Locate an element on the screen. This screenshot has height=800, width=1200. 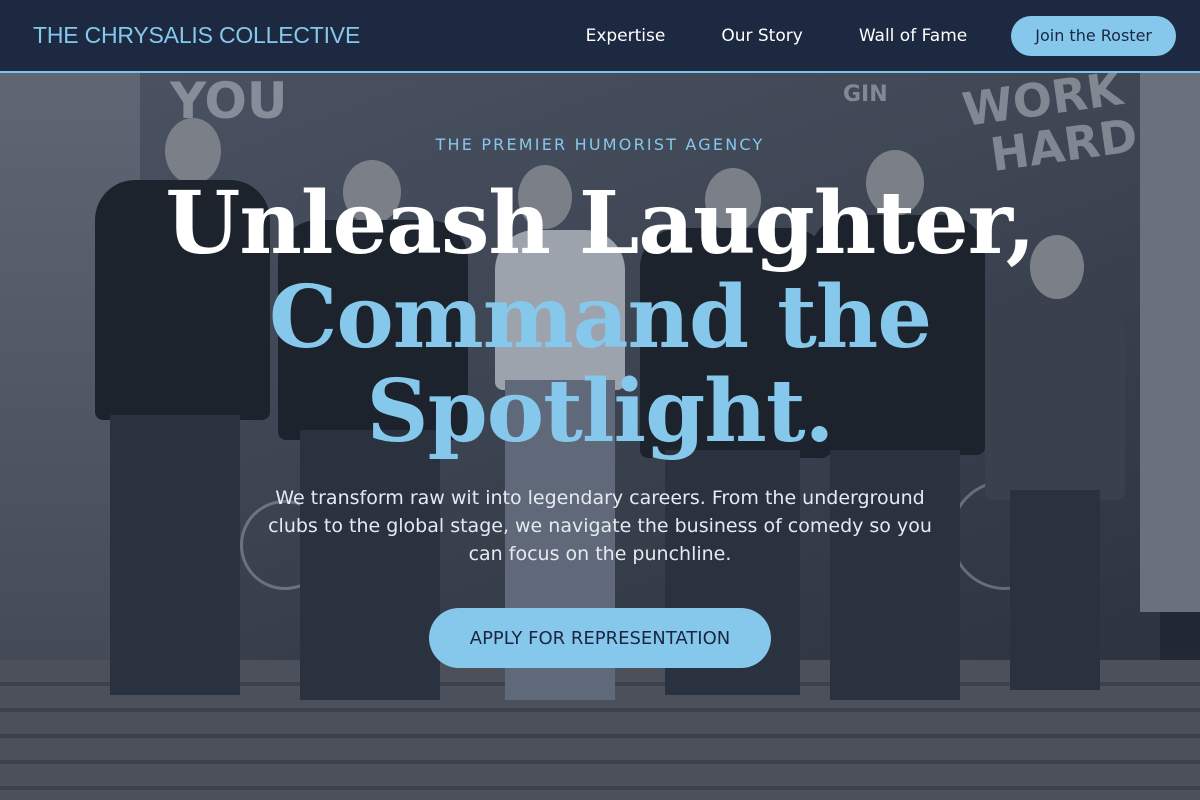
apply-representation-button: APPLY FOR REPRESENTATION is located at coordinates (600, 638).